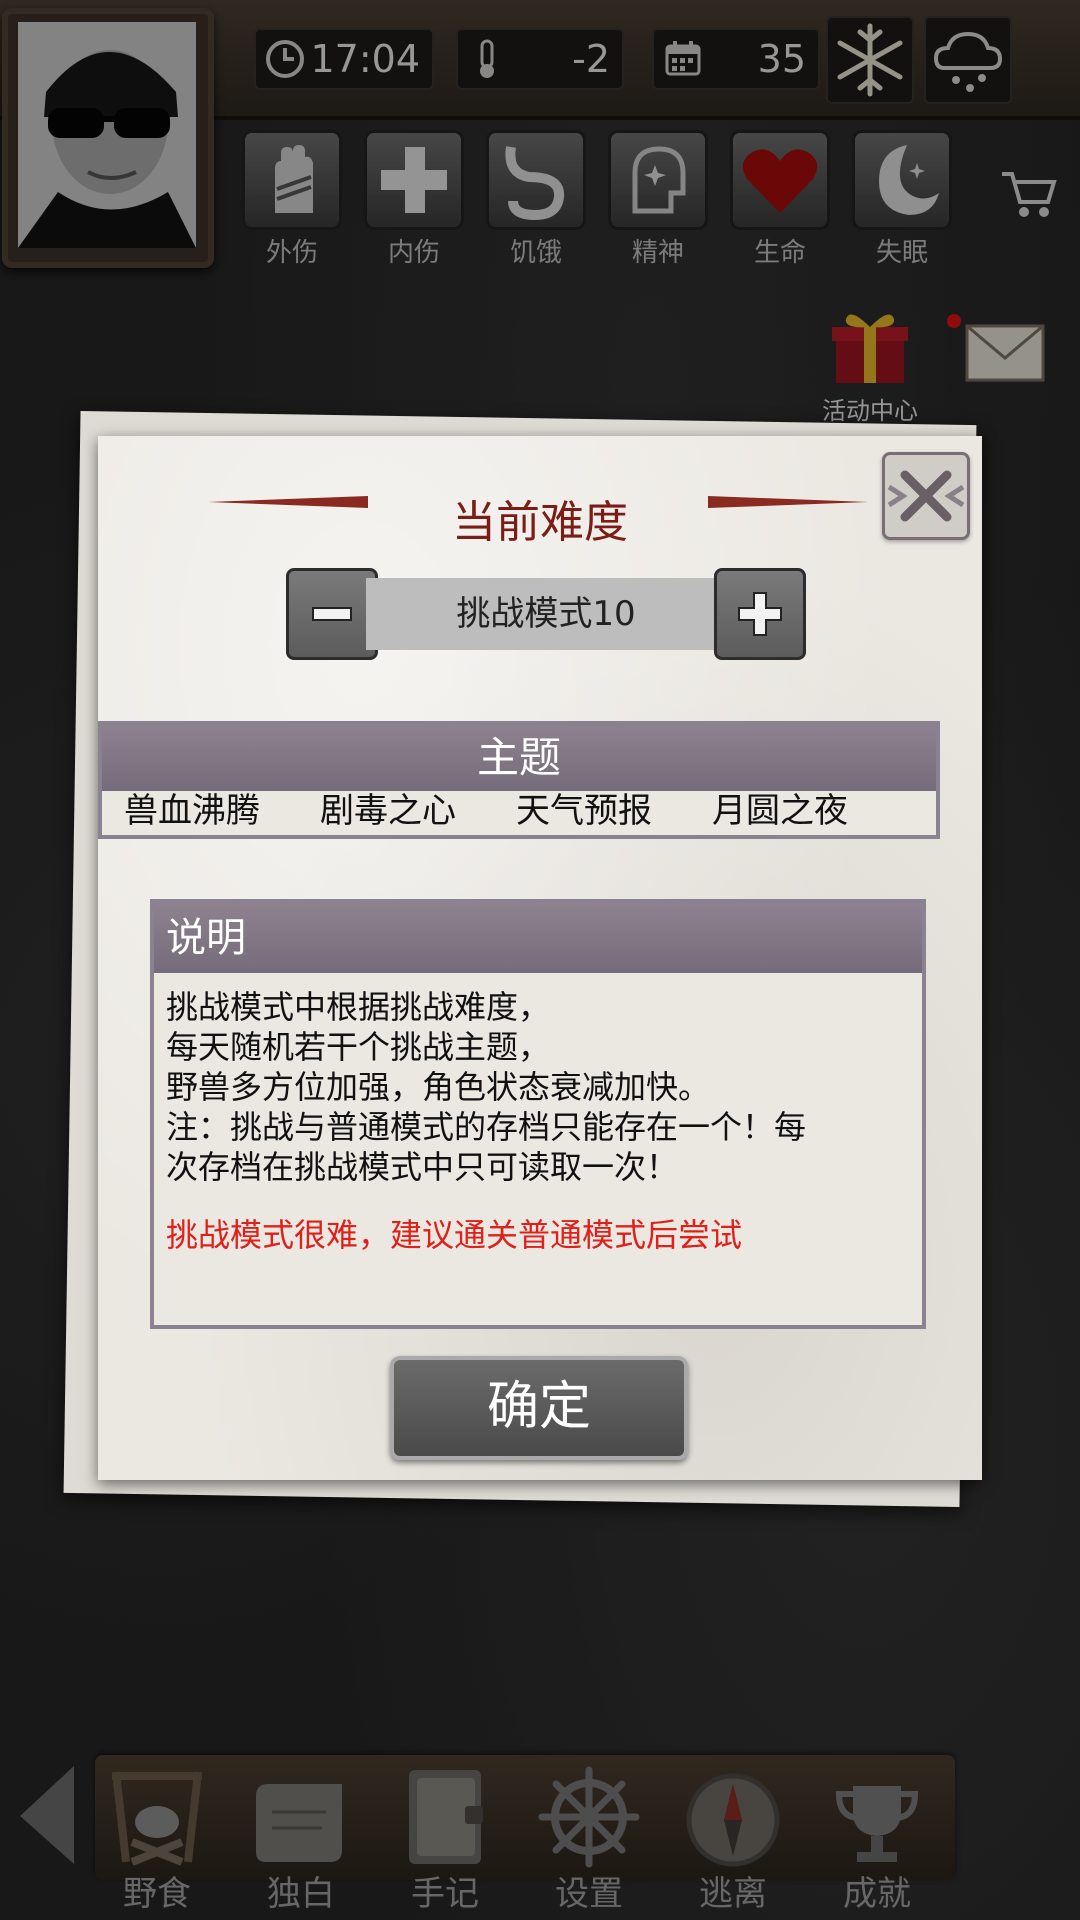 This screenshot has width=1080, height=1920. I want to click on description-line: 注：挑战与普通模式的存档只能存在一个！每, so click(486, 1127).